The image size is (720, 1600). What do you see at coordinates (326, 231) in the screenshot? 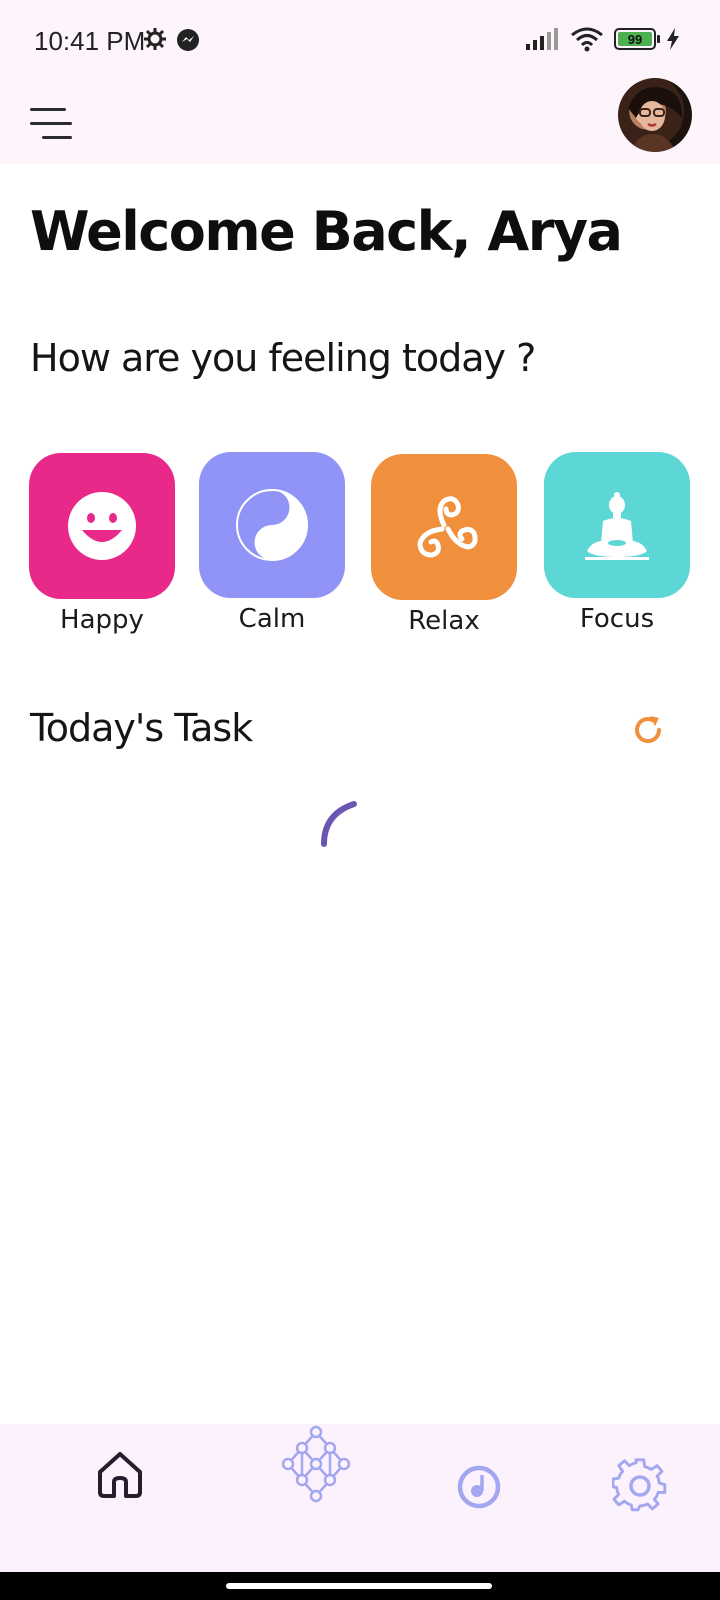
I see `welcome-heading: Welcome Back, Arya` at bounding box center [326, 231].